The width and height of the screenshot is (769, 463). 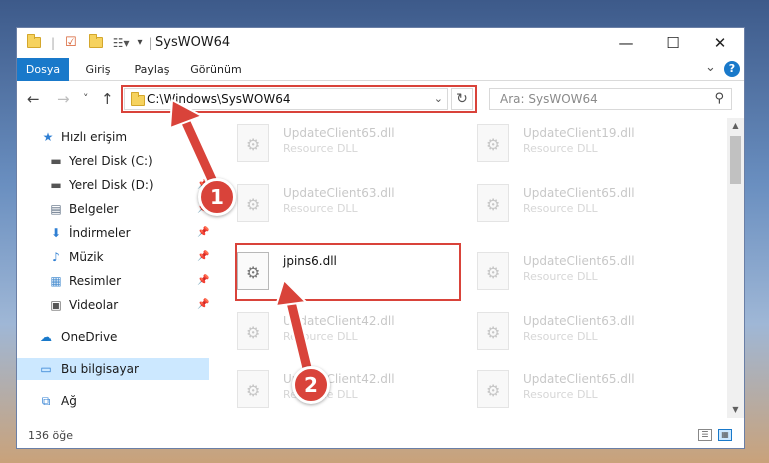 I want to click on search-icon: ⚲, so click(x=719, y=98).